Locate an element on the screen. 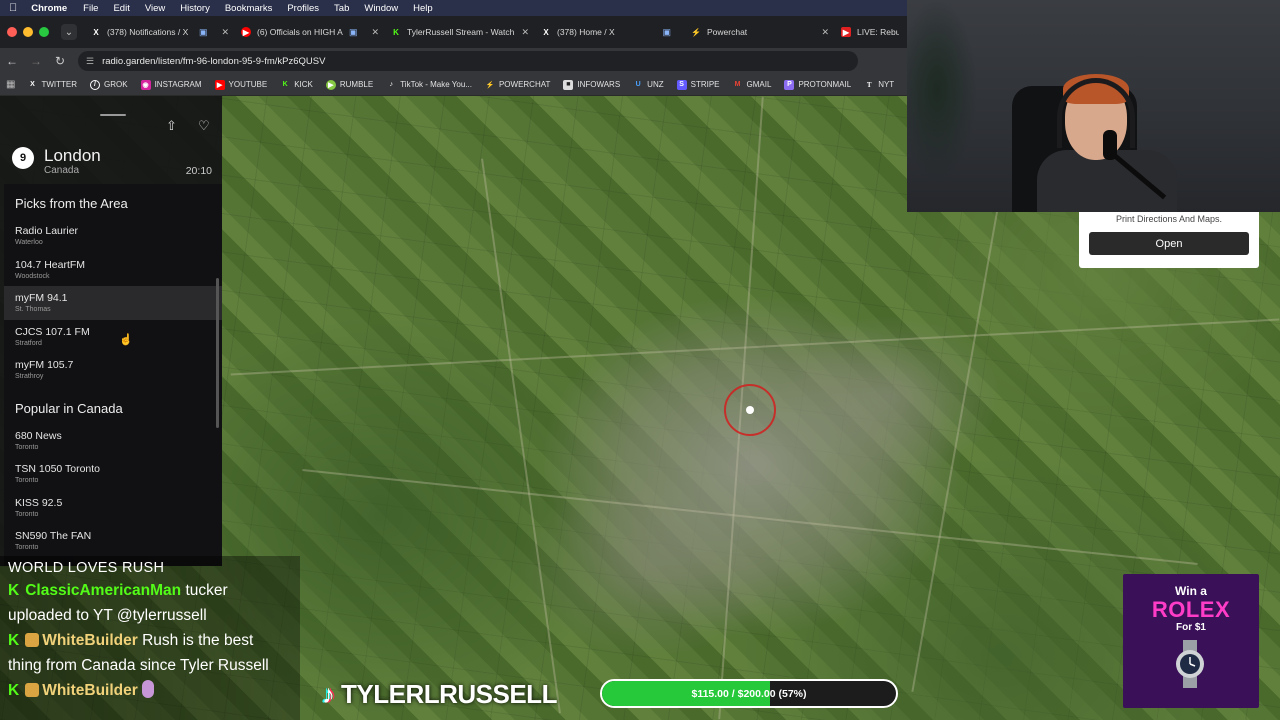 The width and height of the screenshot is (1280, 720). menu-tab: Tab is located at coordinates (341, 8).